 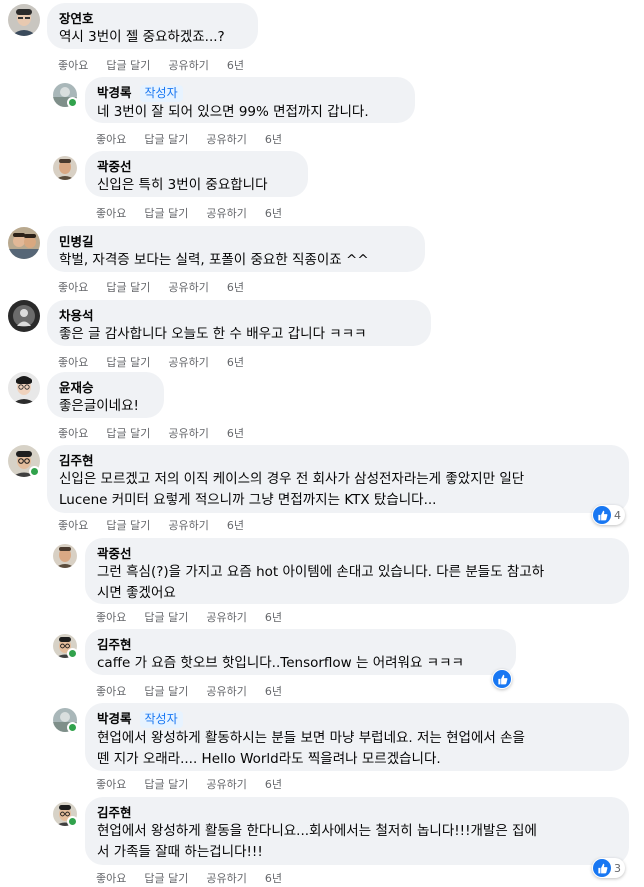 I want to click on comment-text: 좋은글이네요!, so click(x=99, y=406).